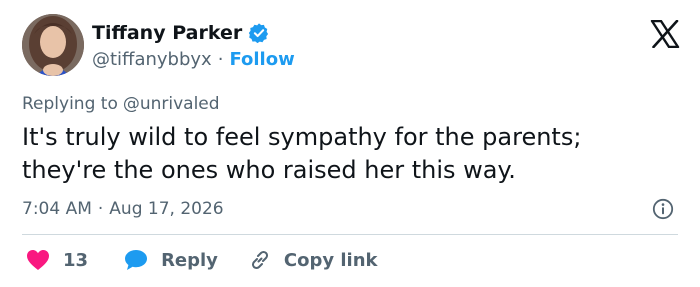 The image size is (700, 287). I want to click on link-icon, so click(259, 260).